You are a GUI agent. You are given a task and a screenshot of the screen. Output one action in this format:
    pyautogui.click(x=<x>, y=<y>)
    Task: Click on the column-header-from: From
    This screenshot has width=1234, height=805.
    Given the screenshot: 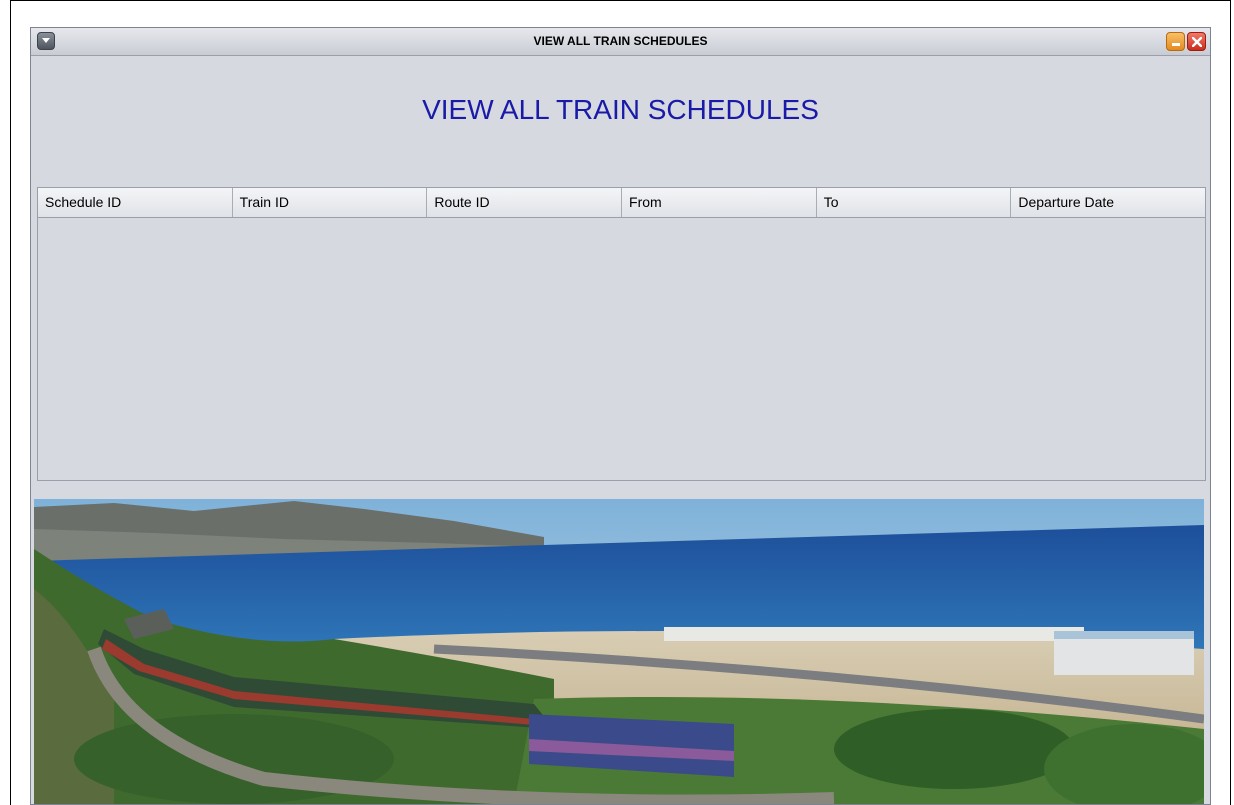 What is the action you would take?
    pyautogui.click(x=719, y=202)
    